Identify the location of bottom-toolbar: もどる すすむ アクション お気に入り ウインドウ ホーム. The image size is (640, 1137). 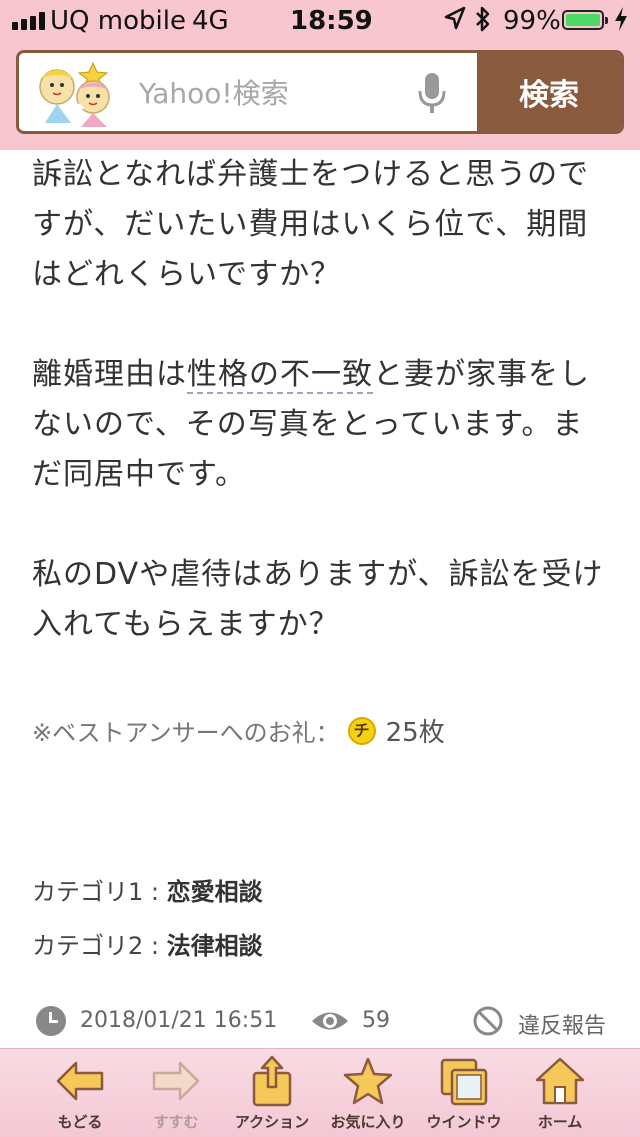
(320, 1092).